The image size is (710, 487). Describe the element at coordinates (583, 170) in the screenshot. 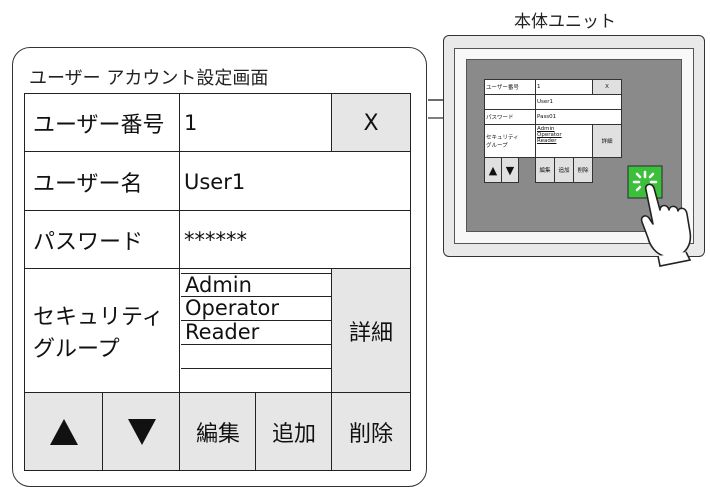

I see `mini-delete-button: 削除` at that location.